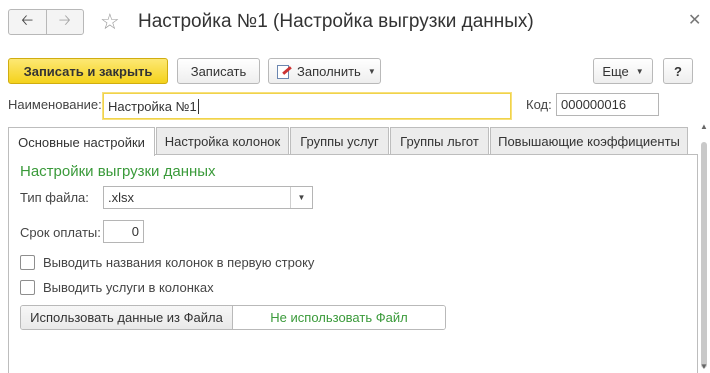  What do you see at coordinates (336, 21) in the screenshot?
I see `window-title: Настройка №1 (Настройка выгрузки данных)` at bounding box center [336, 21].